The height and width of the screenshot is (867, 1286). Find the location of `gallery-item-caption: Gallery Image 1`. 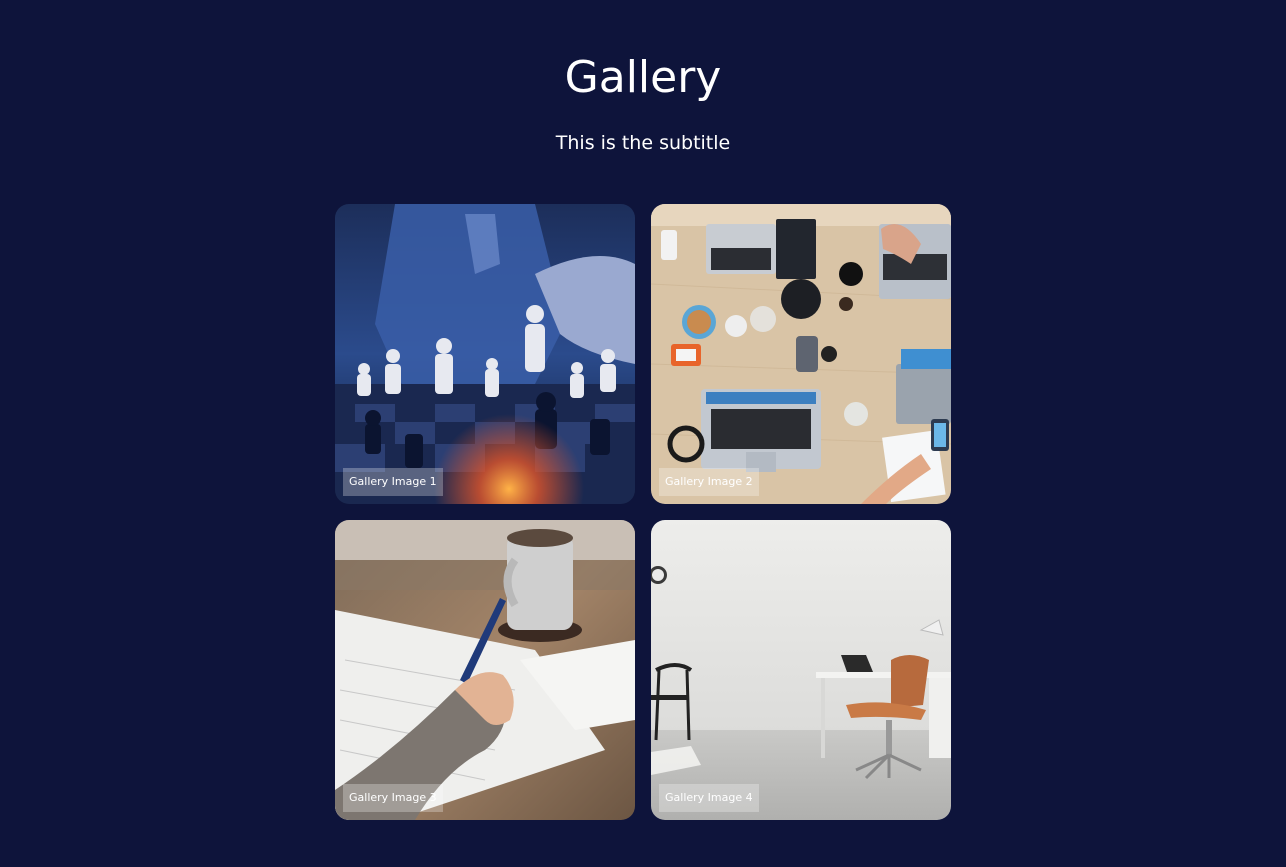

gallery-item-caption: Gallery Image 1 is located at coordinates (393, 482).